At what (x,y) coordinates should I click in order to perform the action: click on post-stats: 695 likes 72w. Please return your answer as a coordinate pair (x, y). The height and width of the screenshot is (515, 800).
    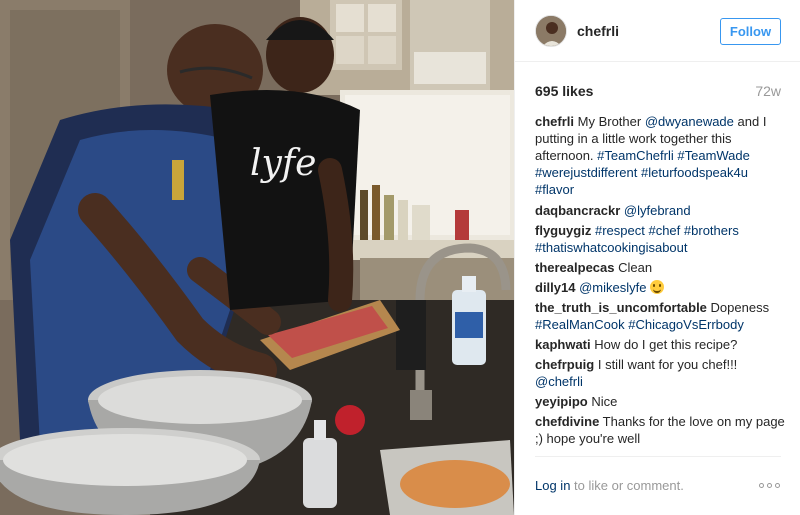
    Looking at the image, I should click on (658, 93).